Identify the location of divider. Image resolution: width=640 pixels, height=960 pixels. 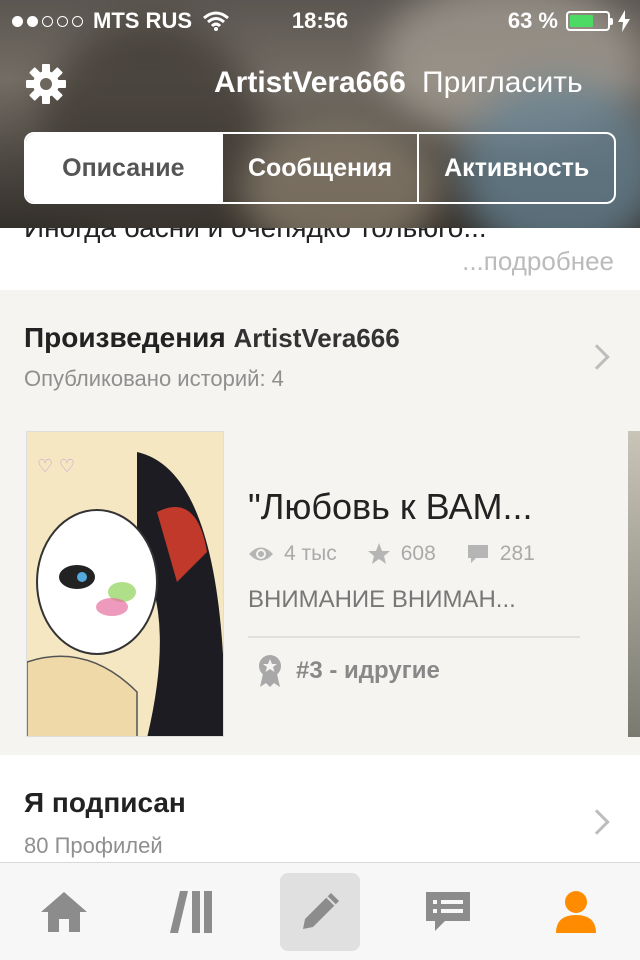
(414, 637).